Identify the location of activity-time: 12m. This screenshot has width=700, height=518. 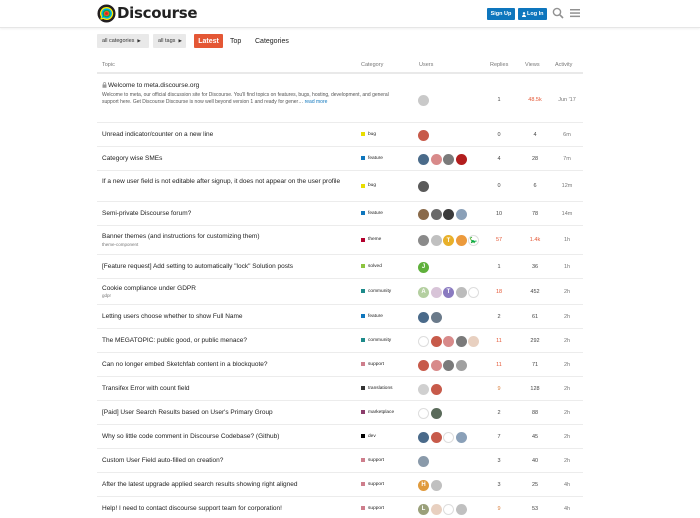
(567, 186).